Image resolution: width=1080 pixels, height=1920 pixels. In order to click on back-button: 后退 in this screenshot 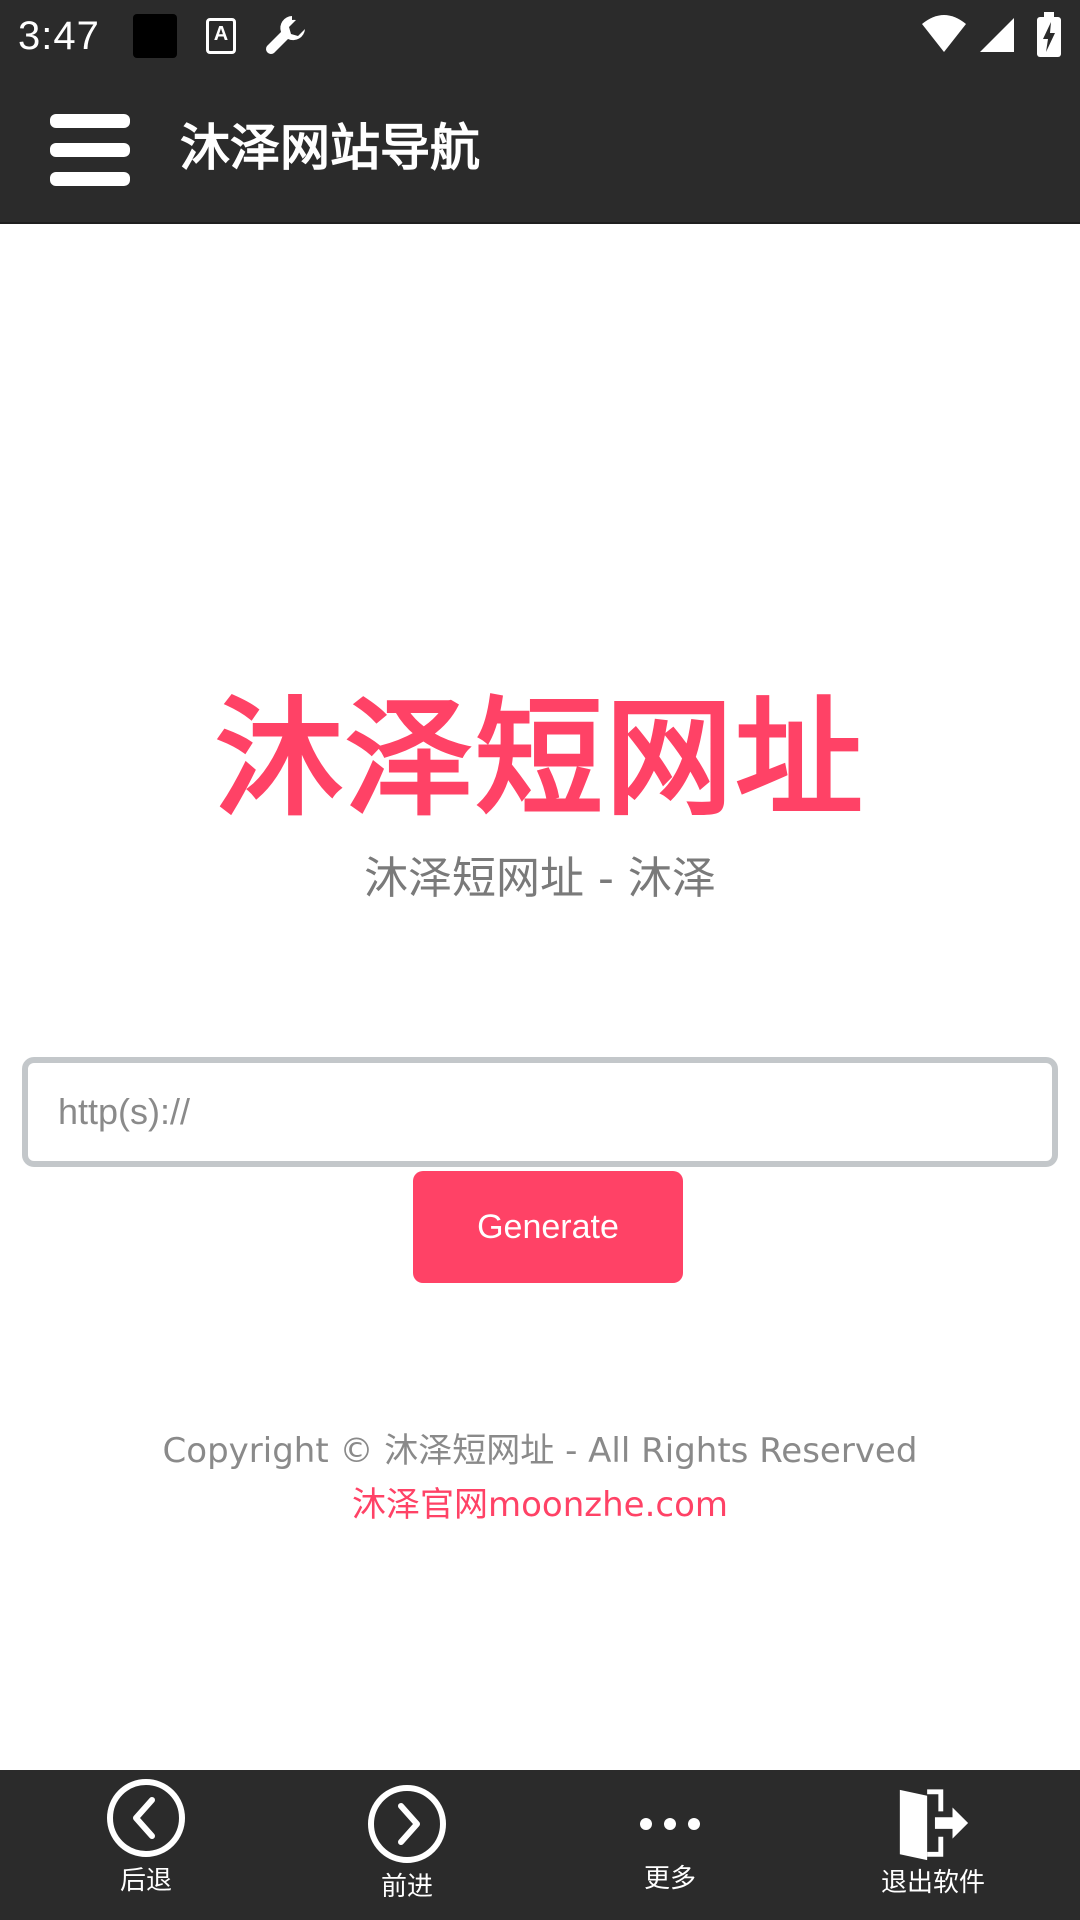, I will do `click(146, 1845)`.